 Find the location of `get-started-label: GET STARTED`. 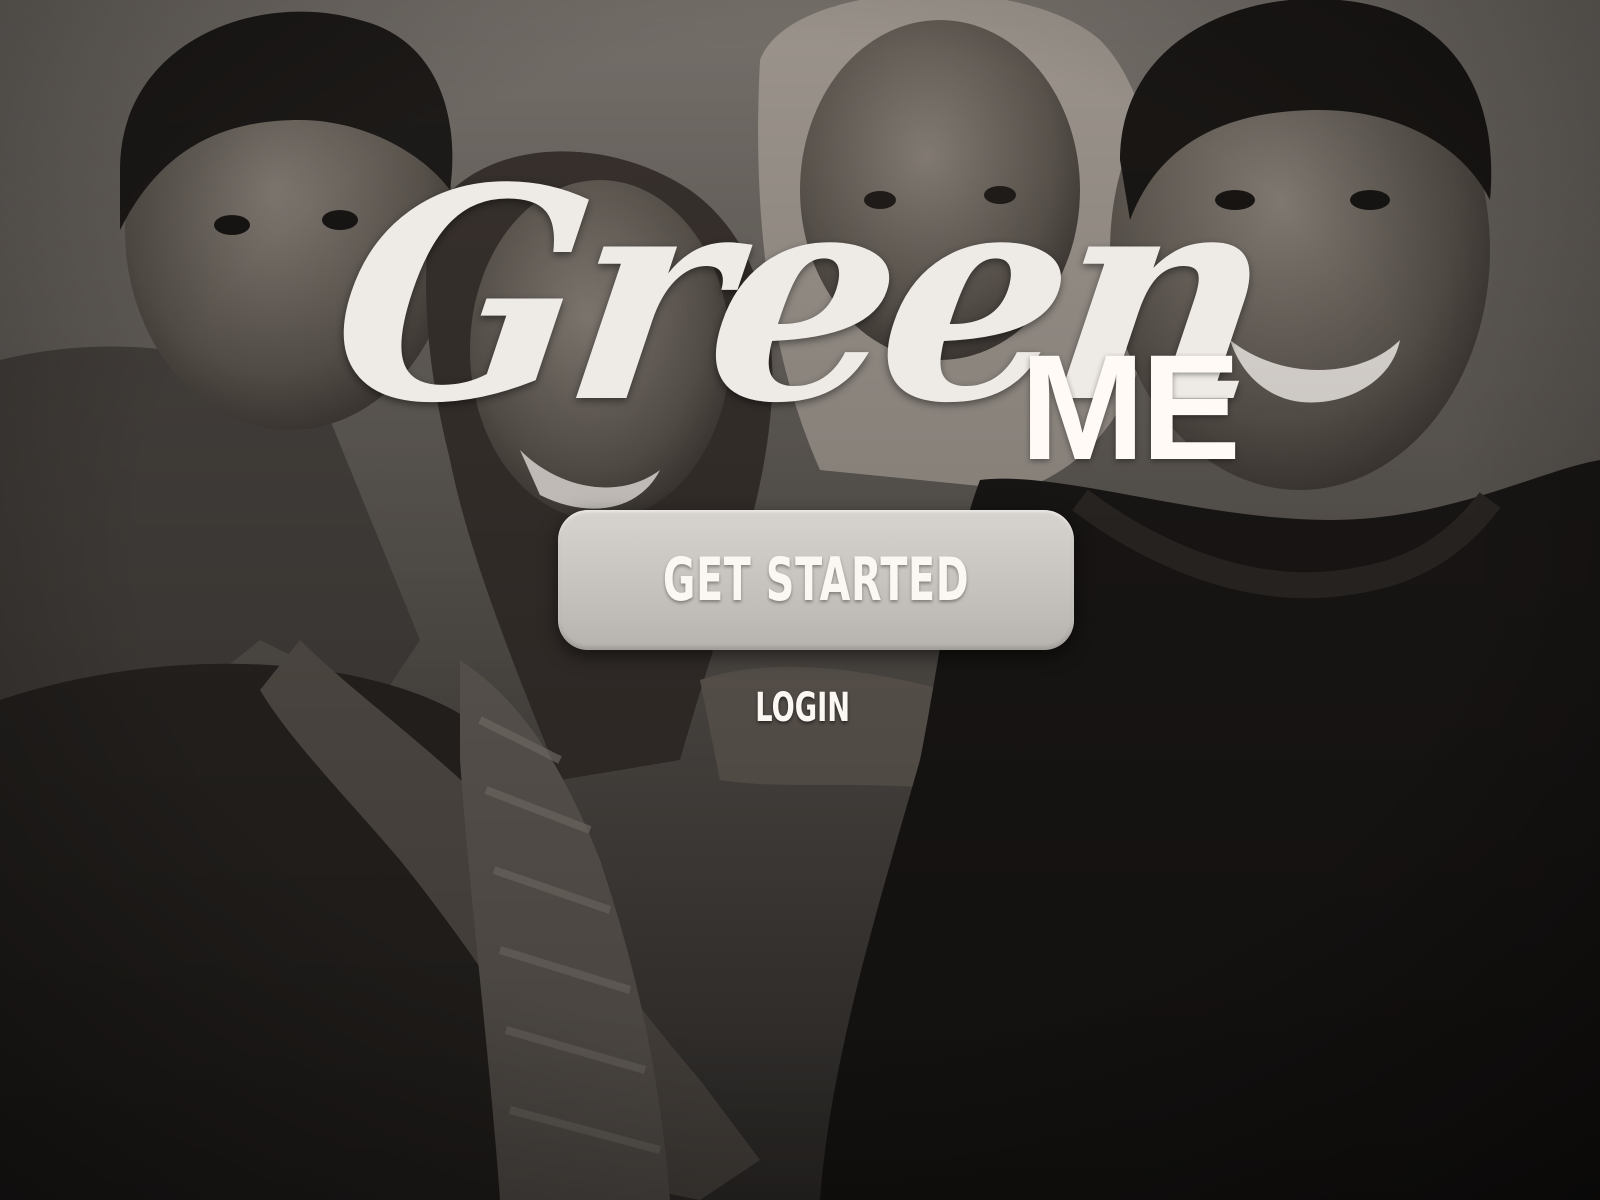

get-started-label: GET STARTED is located at coordinates (816, 580).